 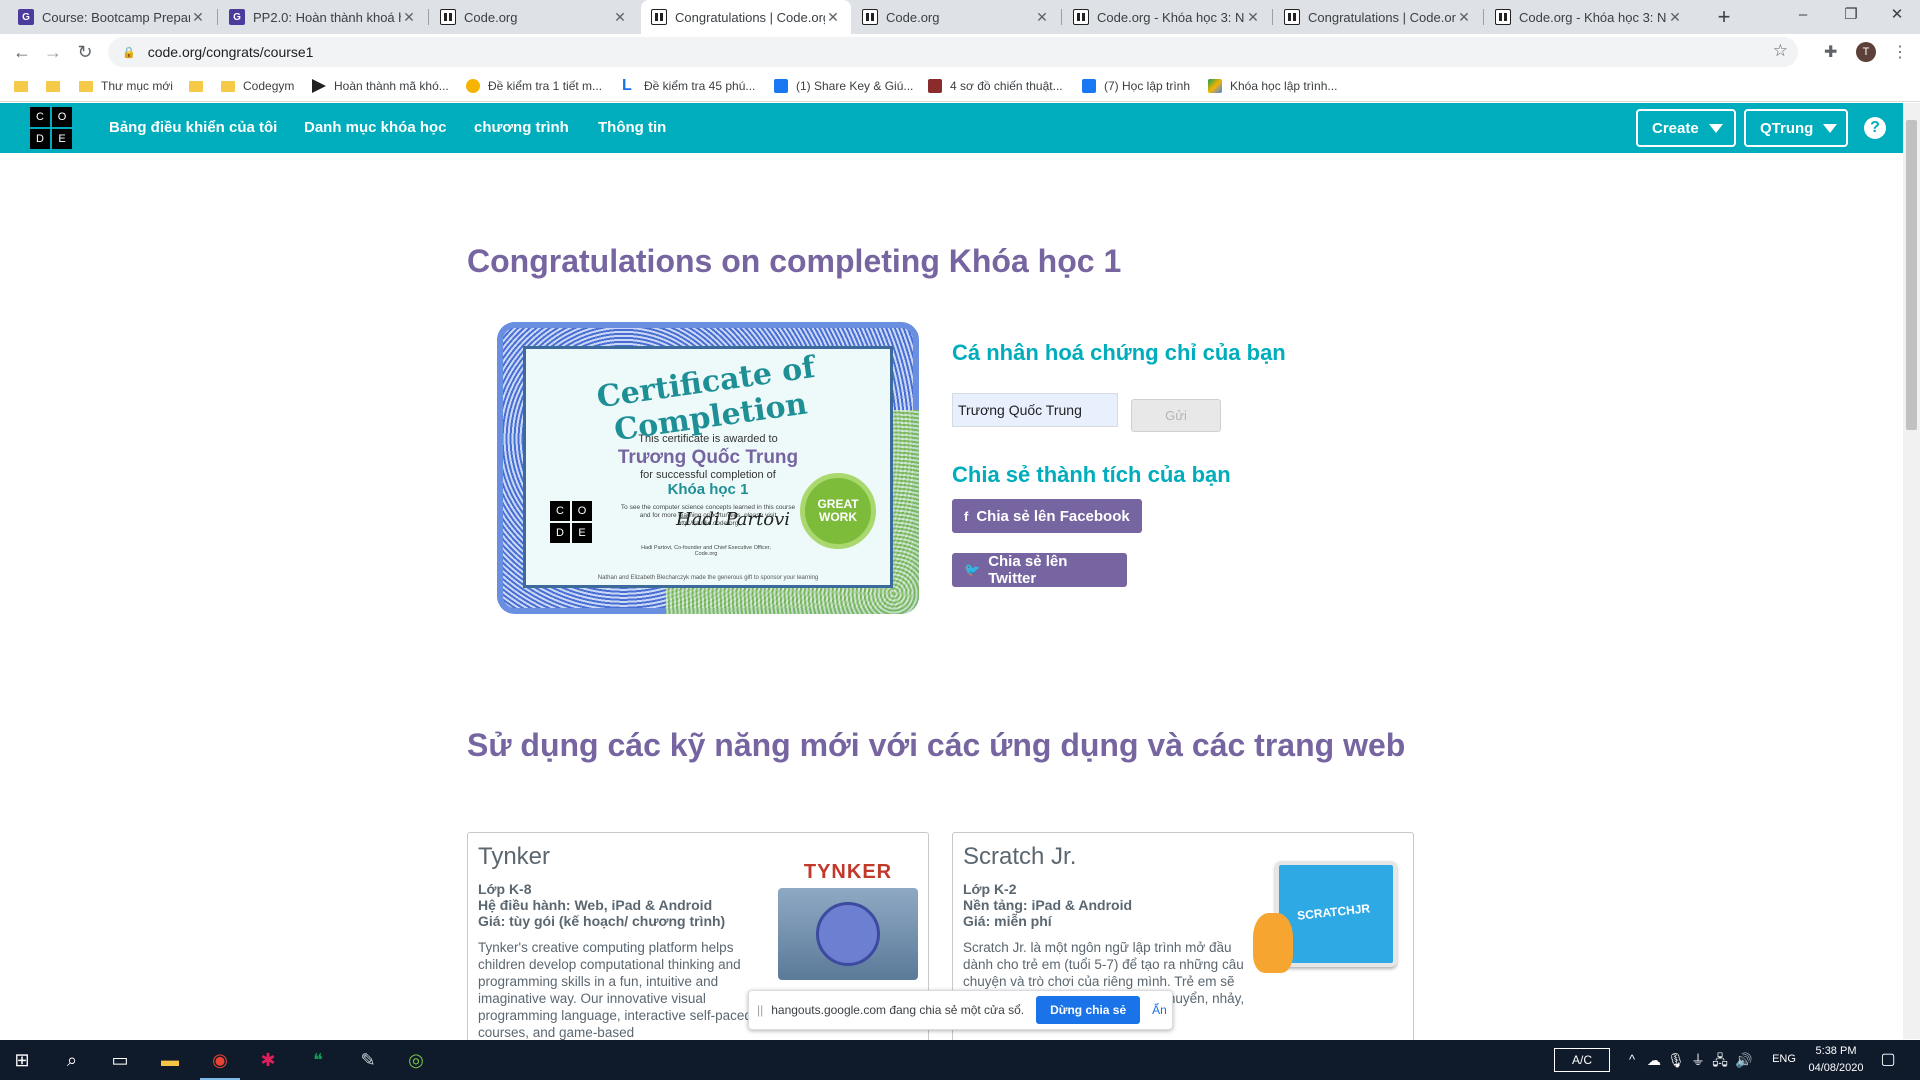 I want to click on bookmark-star-icon: ☆, so click(x=1780, y=51).